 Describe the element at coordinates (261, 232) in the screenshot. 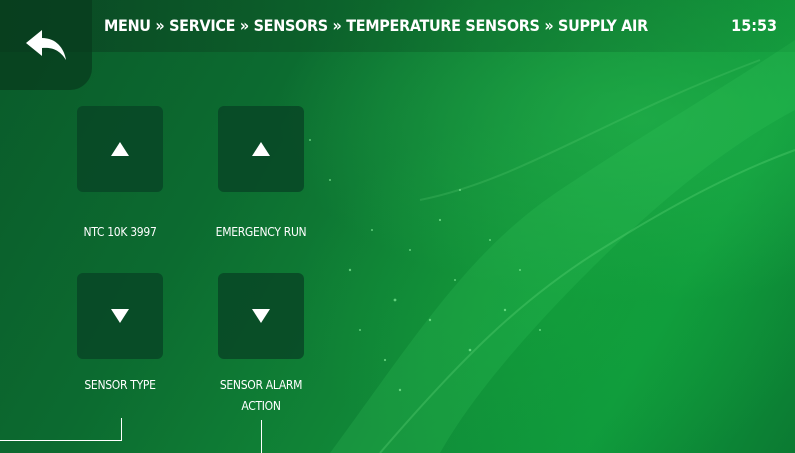

I see `sensor-alarm-action-value: EMERGENCY RUN` at that location.